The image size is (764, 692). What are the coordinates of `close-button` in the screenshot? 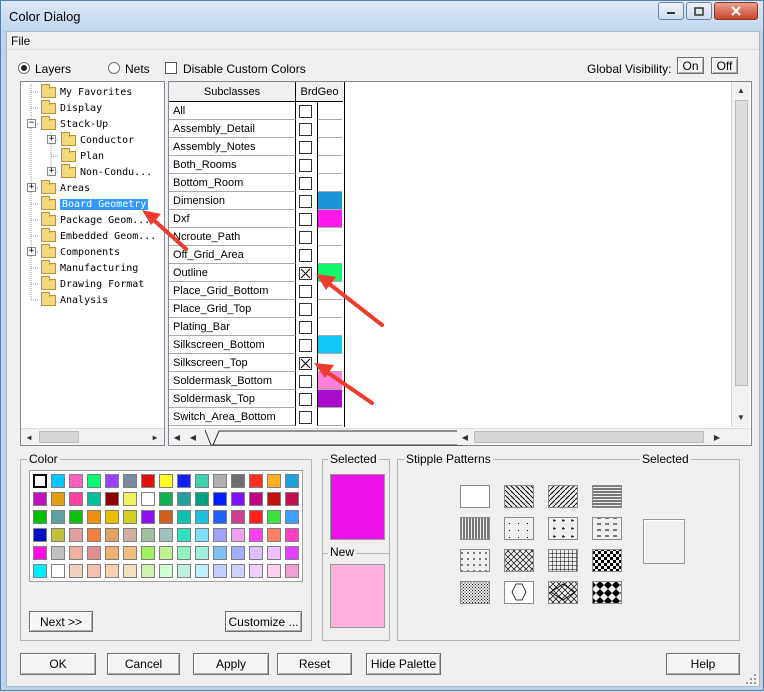 It's located at (736, 11).